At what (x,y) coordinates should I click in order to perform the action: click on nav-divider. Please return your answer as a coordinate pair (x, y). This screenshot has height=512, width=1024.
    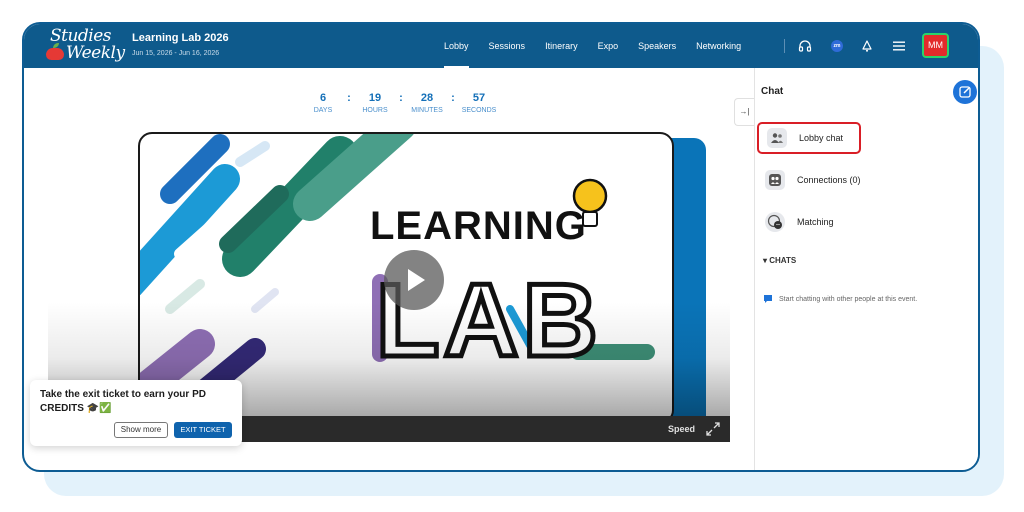
    Looking at the image, I should click on (784, 46).